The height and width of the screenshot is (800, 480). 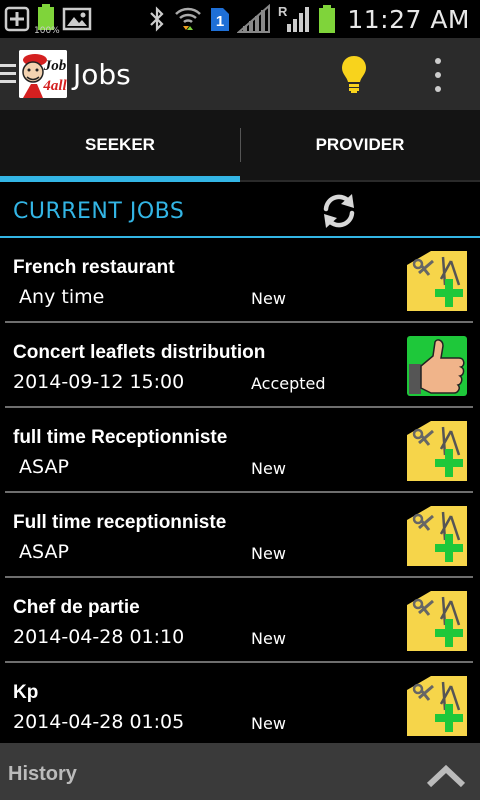 What do you see at coordinates (327, 19) in the screenshot?
I see `battery-icon` at bounding box center [327, 19].